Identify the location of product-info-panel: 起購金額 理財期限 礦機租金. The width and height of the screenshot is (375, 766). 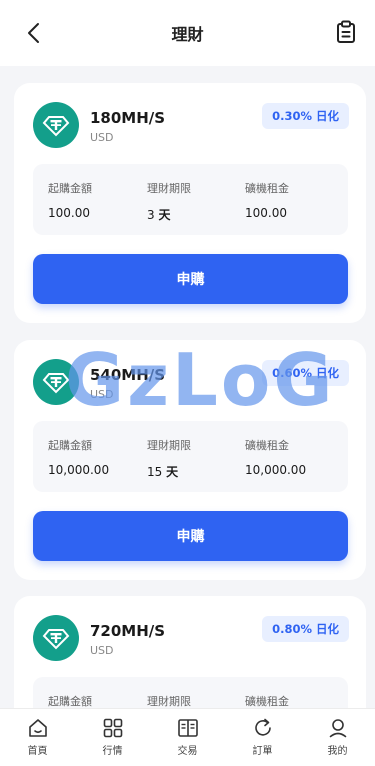
(190, 692).